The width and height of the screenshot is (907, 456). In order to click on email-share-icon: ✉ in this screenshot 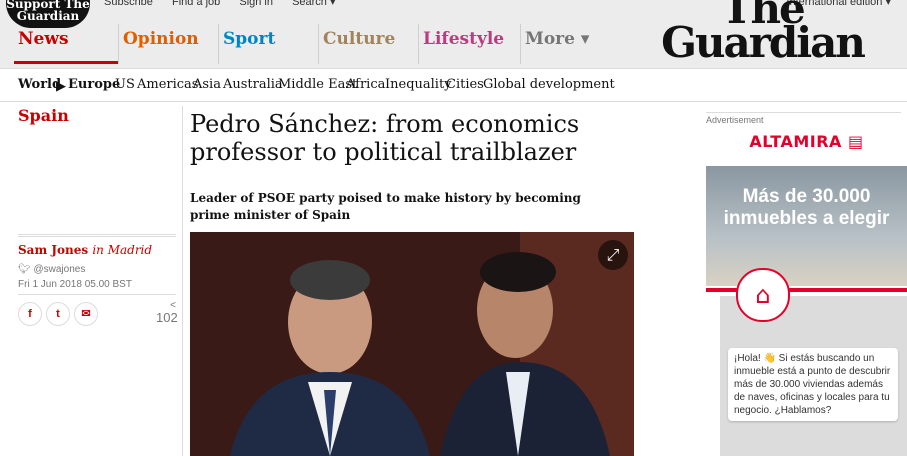, I will do `click(86, 314)`.